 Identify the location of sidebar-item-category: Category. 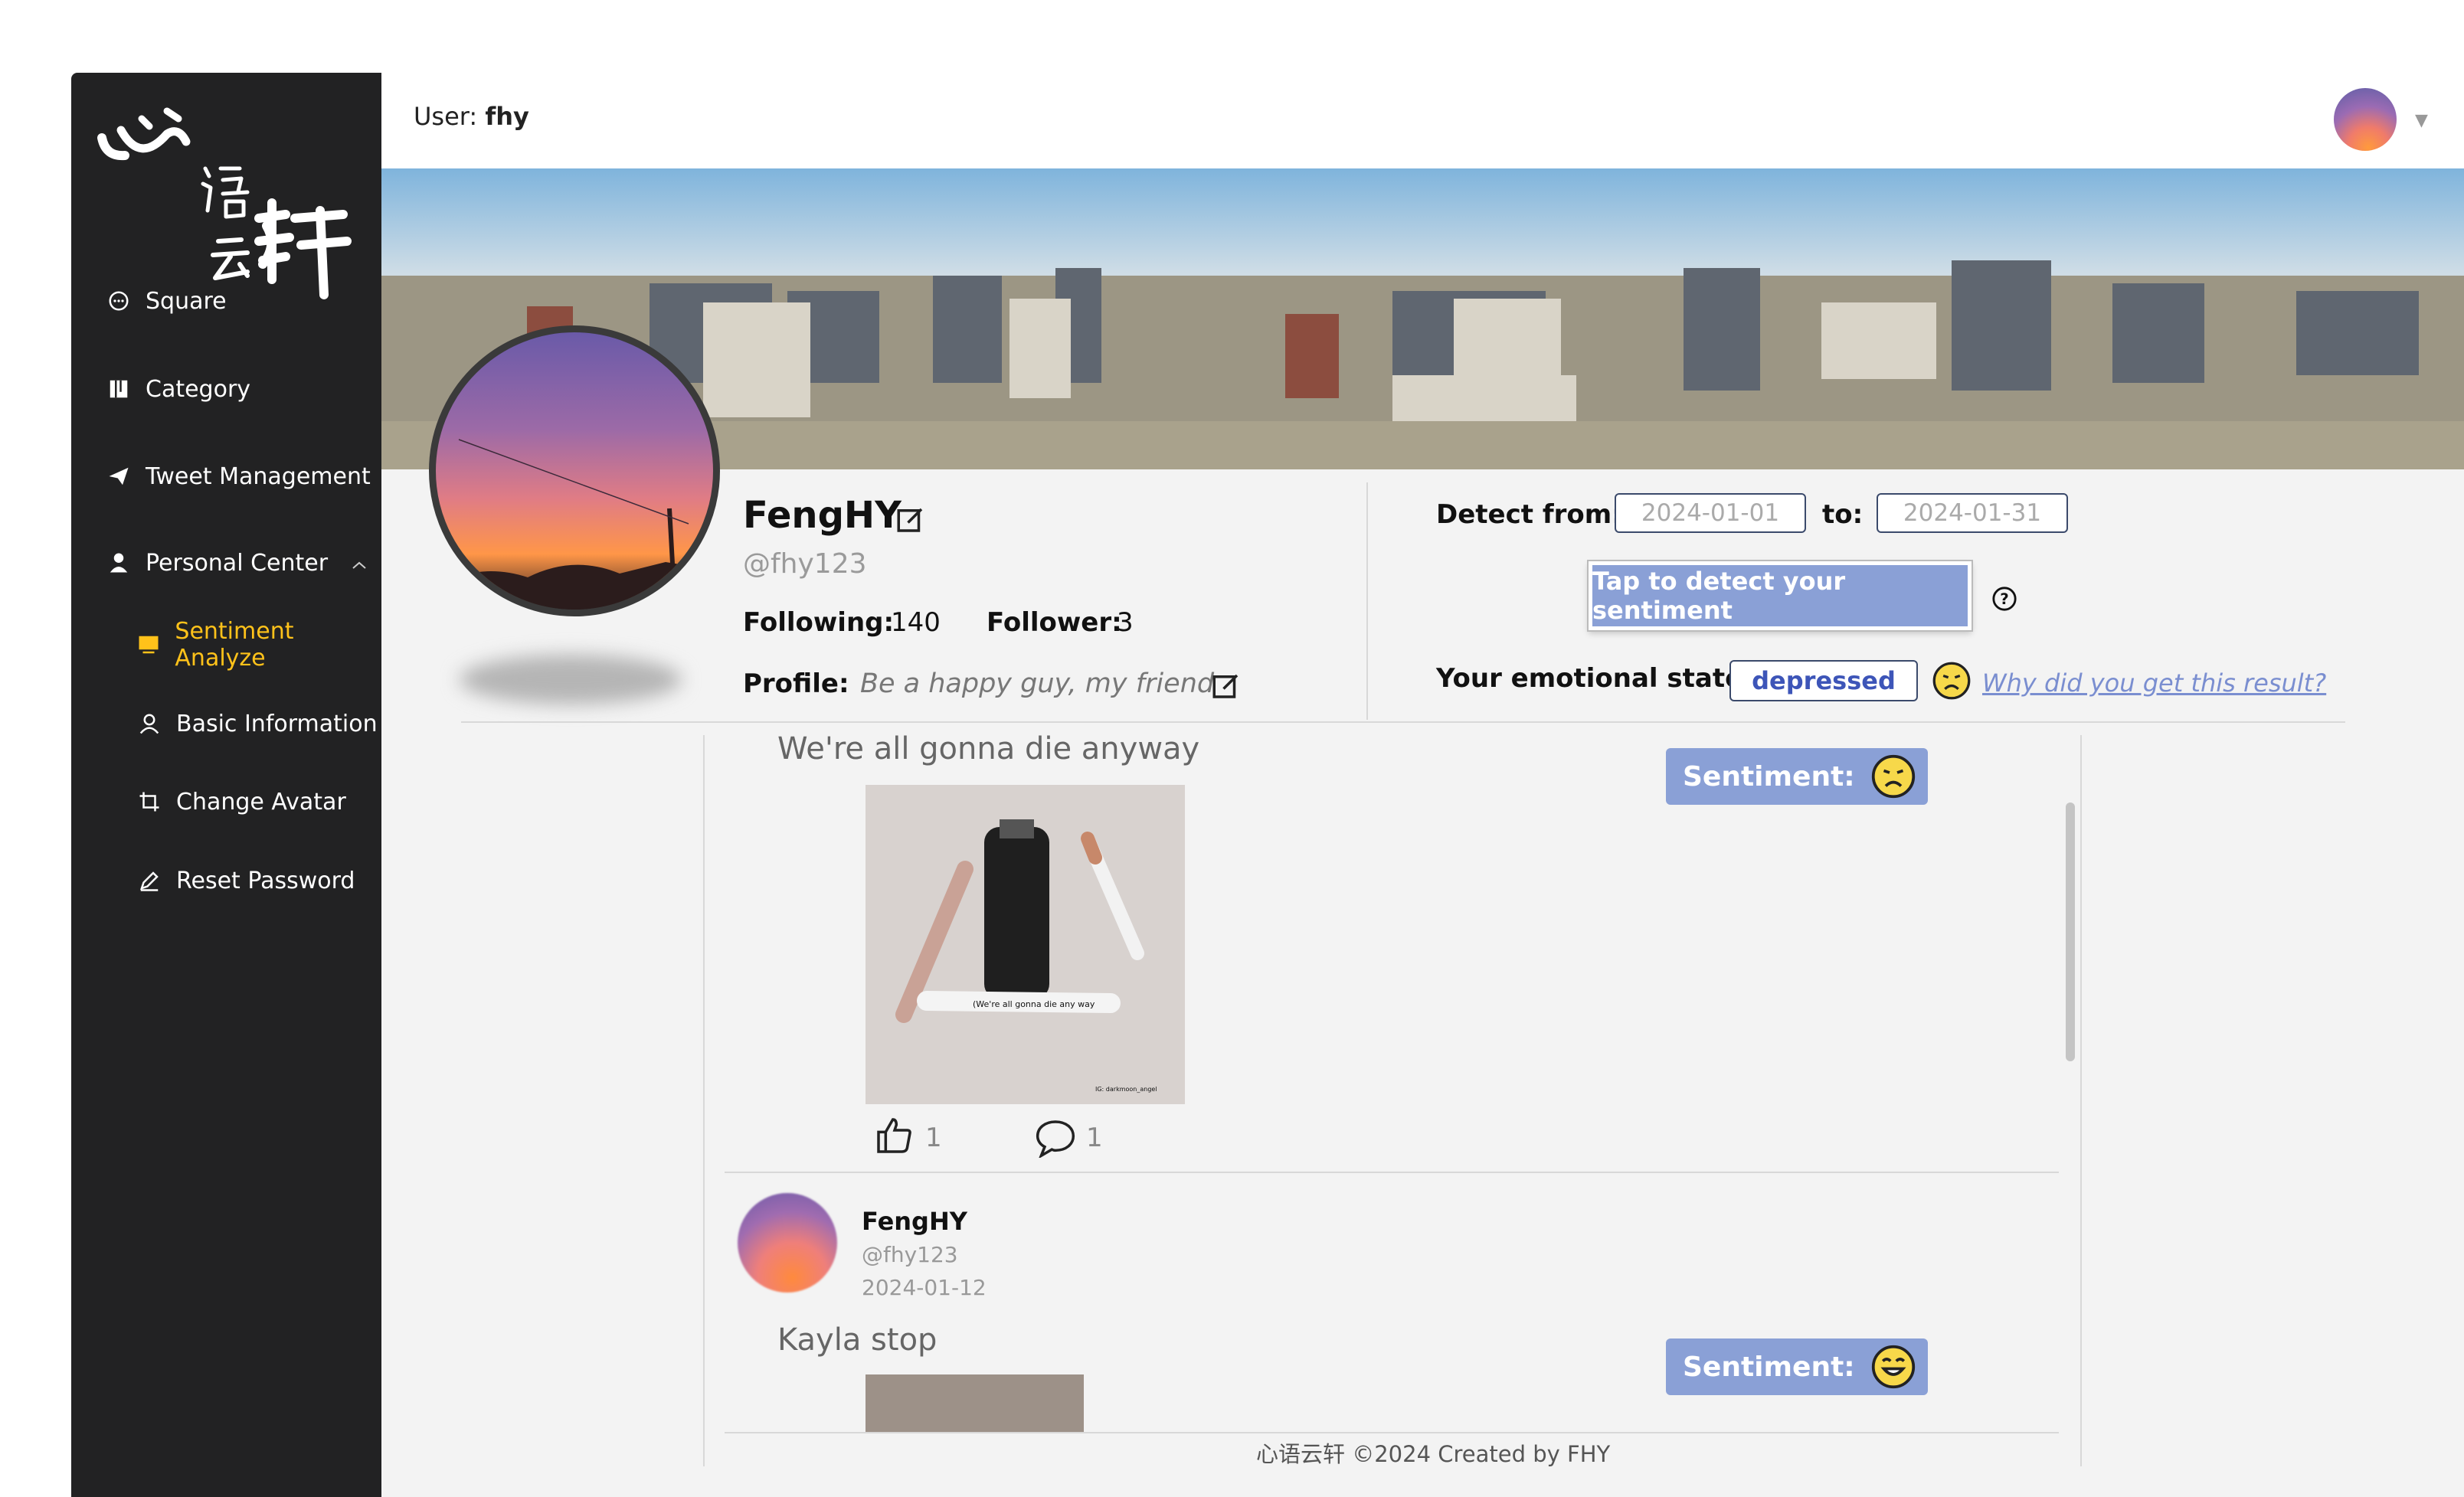
(226, 389).